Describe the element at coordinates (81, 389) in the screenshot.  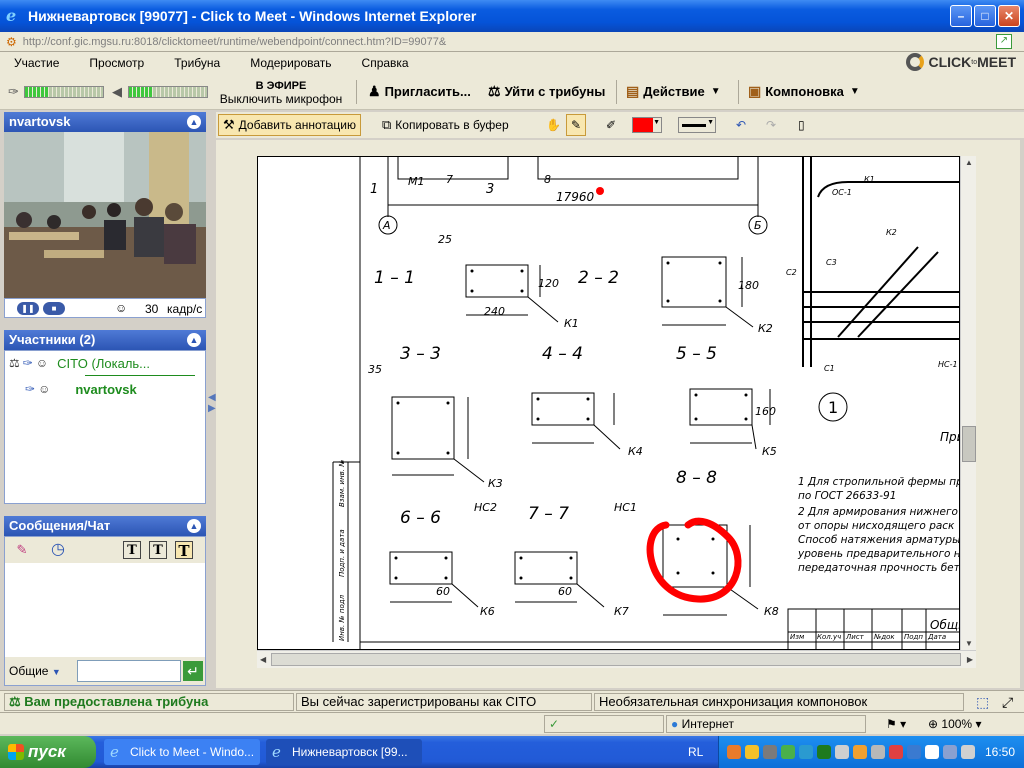
I see `participant-row: ✑ ☺ nvartovsk` at that location.